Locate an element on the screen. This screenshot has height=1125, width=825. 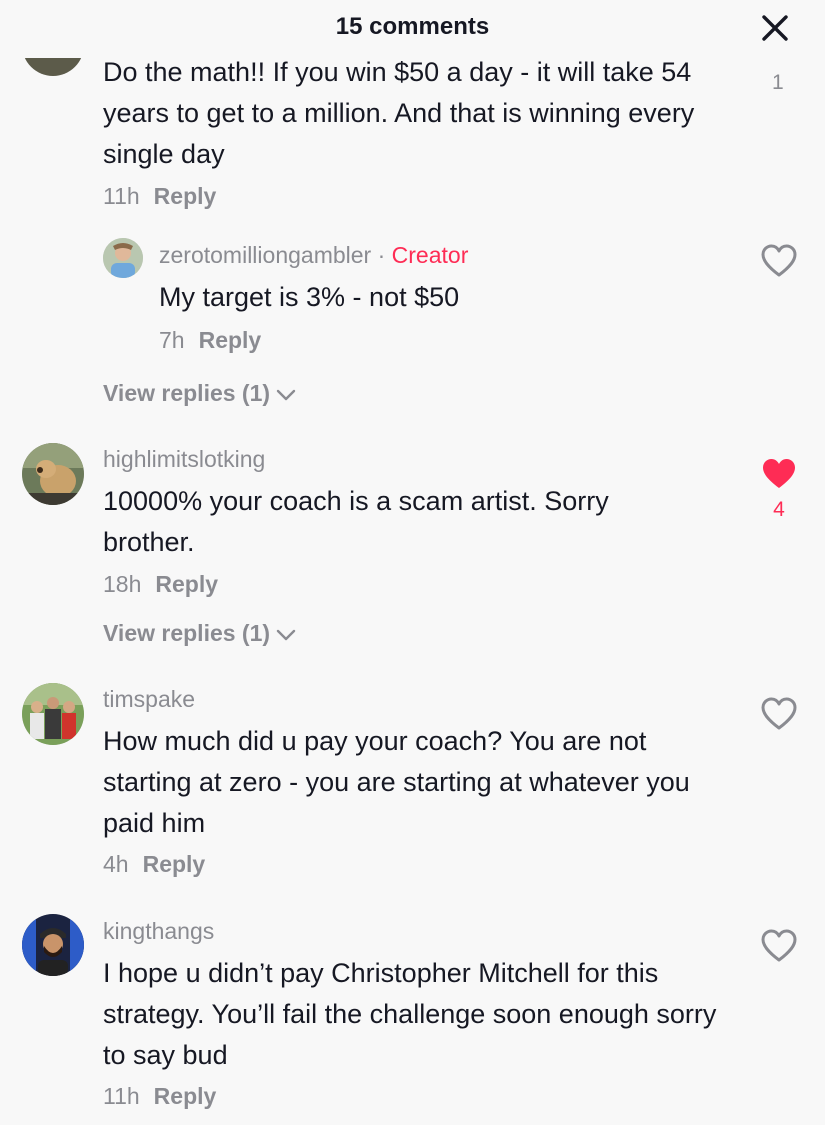
comment-username: kingthangs is located at coordinates (158, 931).